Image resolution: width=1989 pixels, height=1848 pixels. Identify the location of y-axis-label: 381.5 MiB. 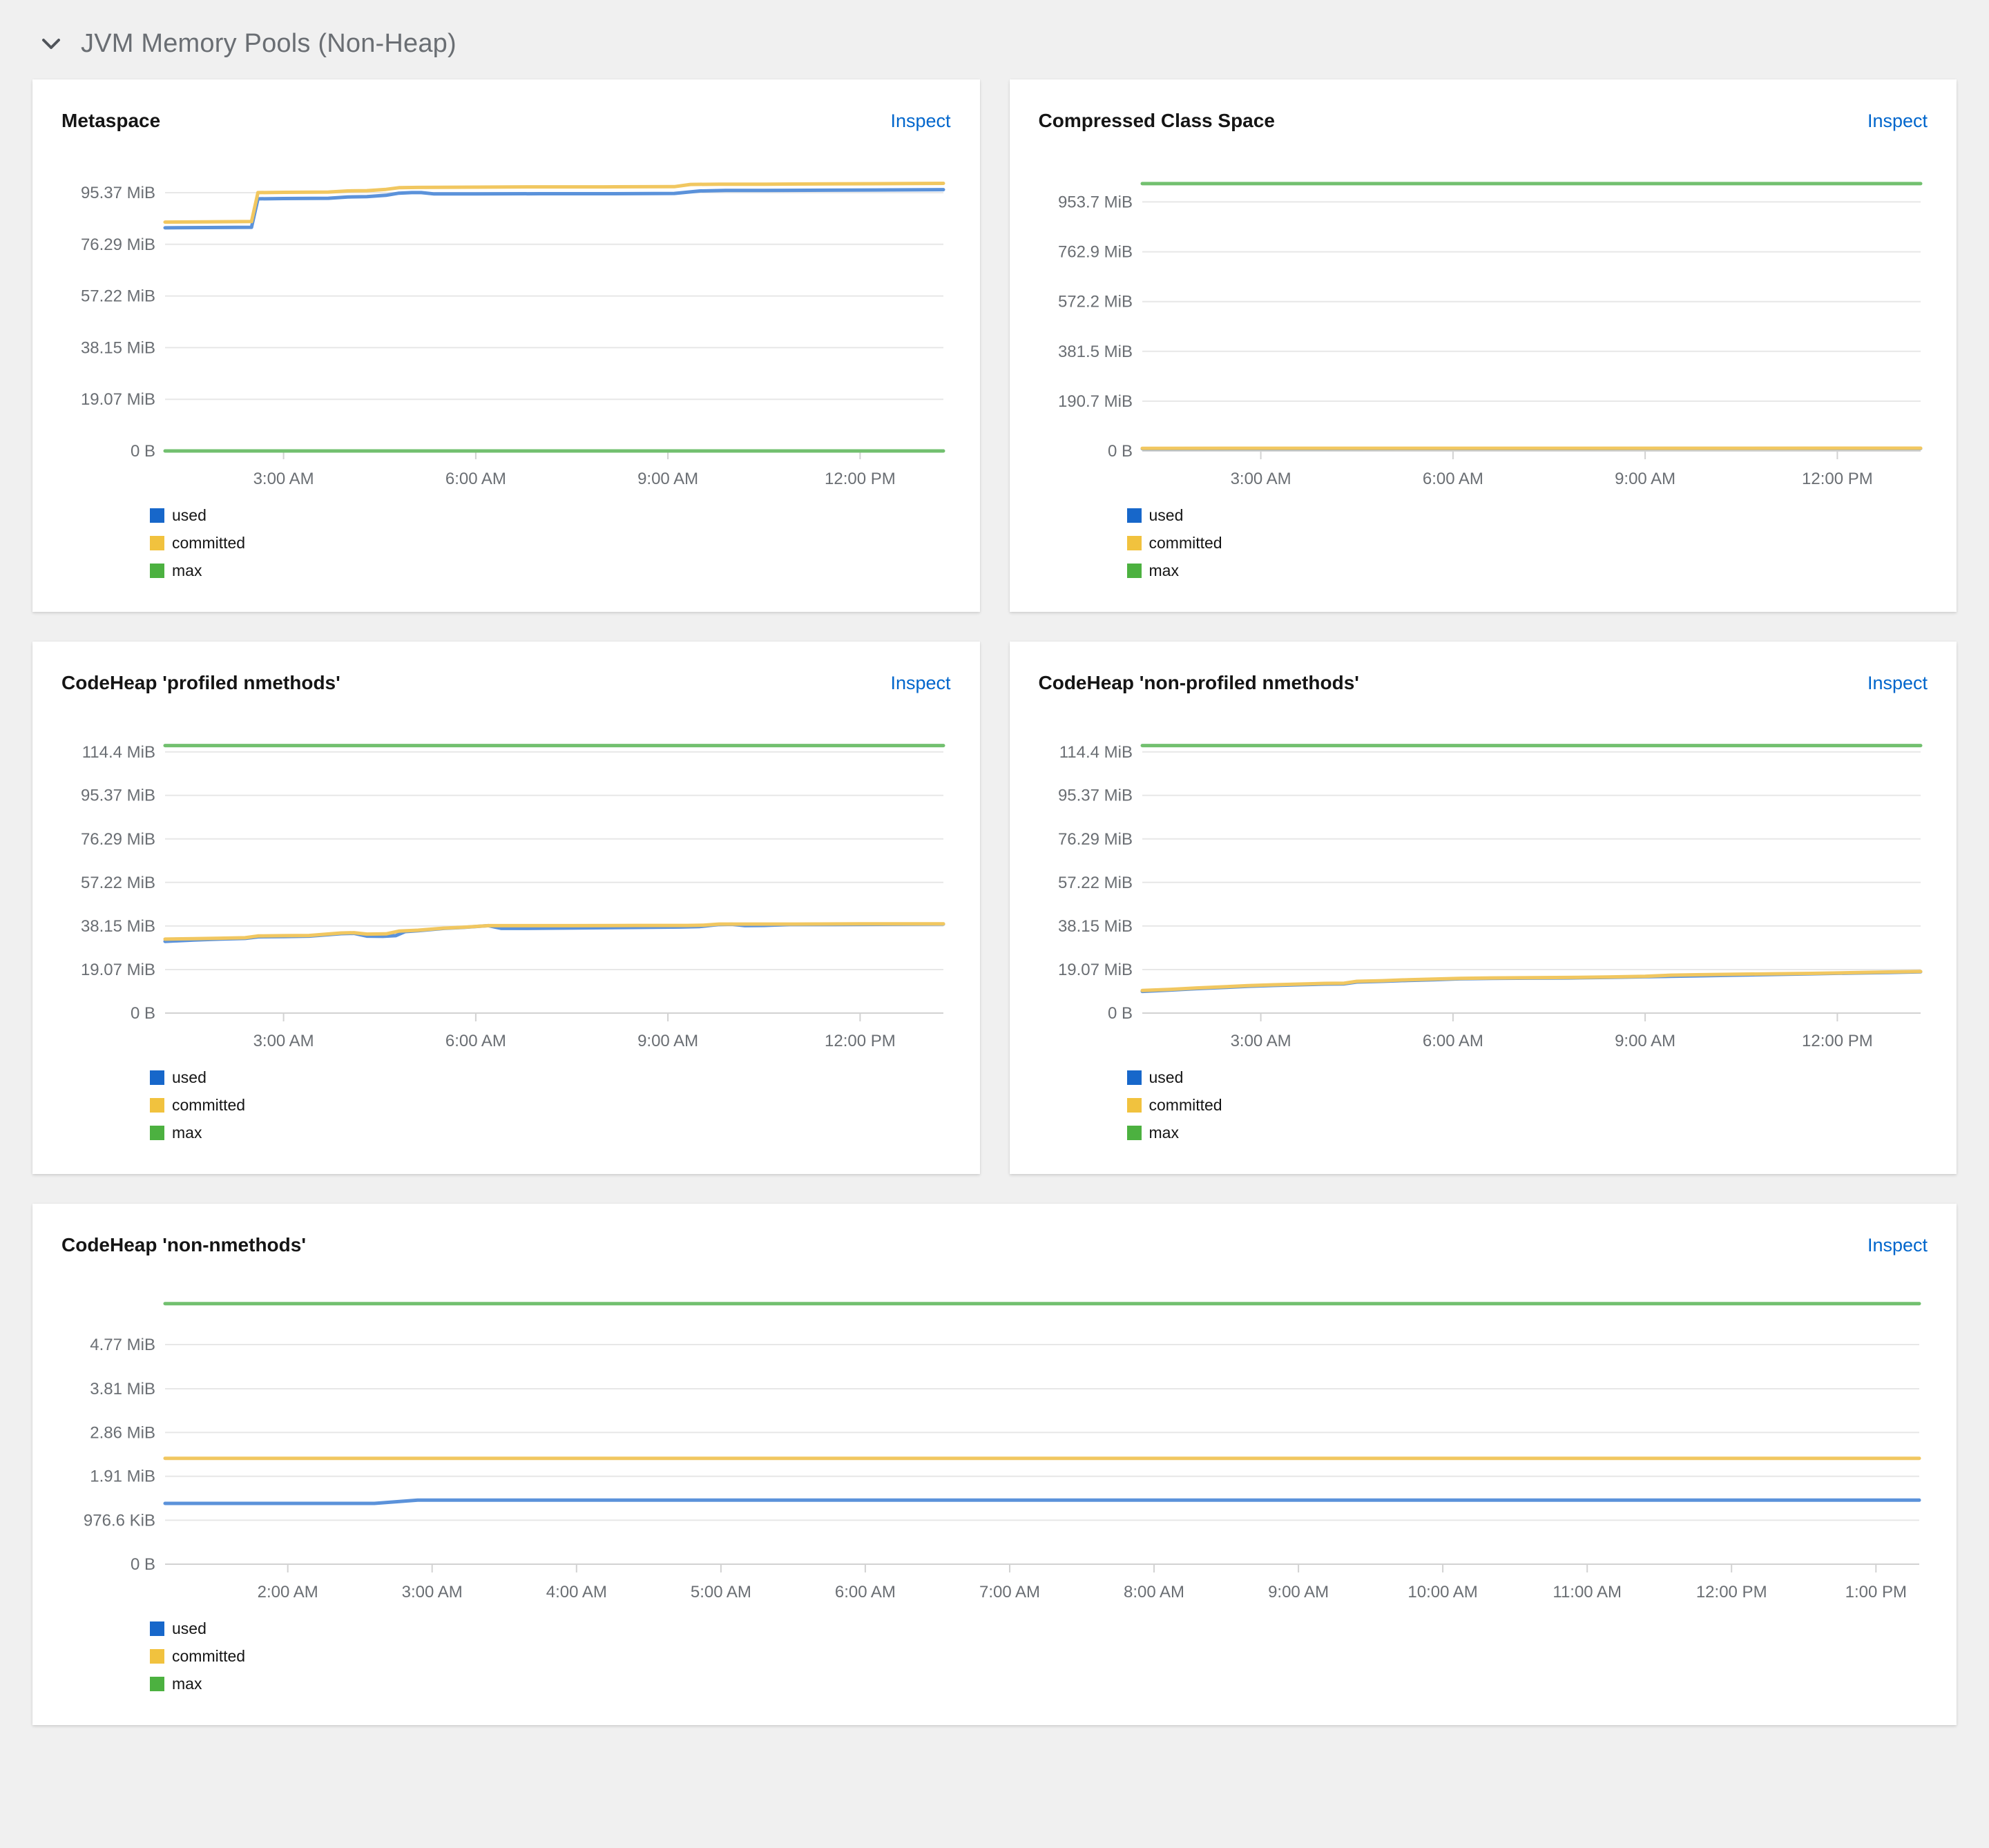
(1094, 352).